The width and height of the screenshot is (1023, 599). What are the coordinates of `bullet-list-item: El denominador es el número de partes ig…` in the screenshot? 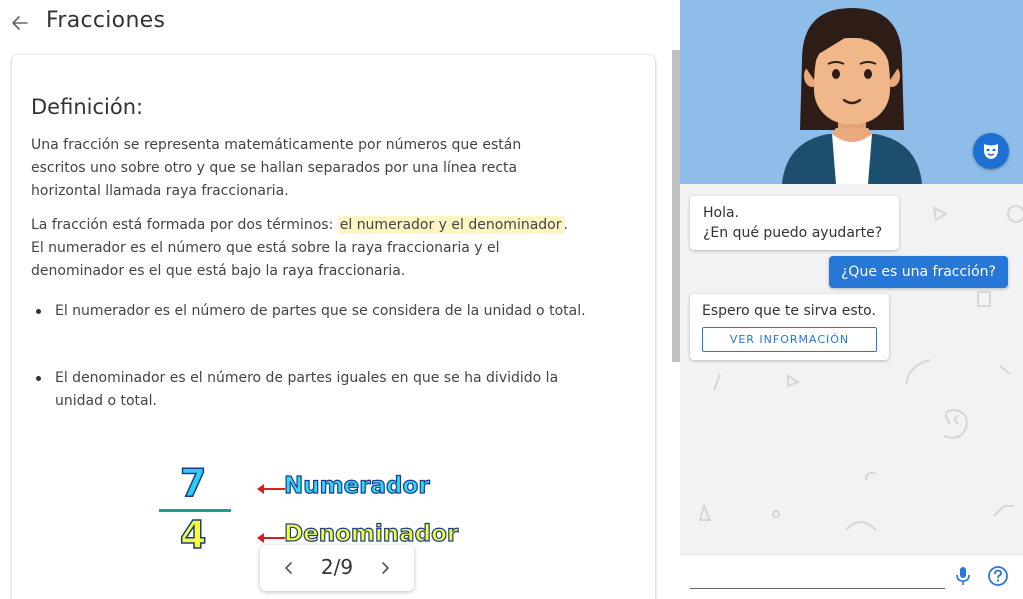 It's located at (311, 390).